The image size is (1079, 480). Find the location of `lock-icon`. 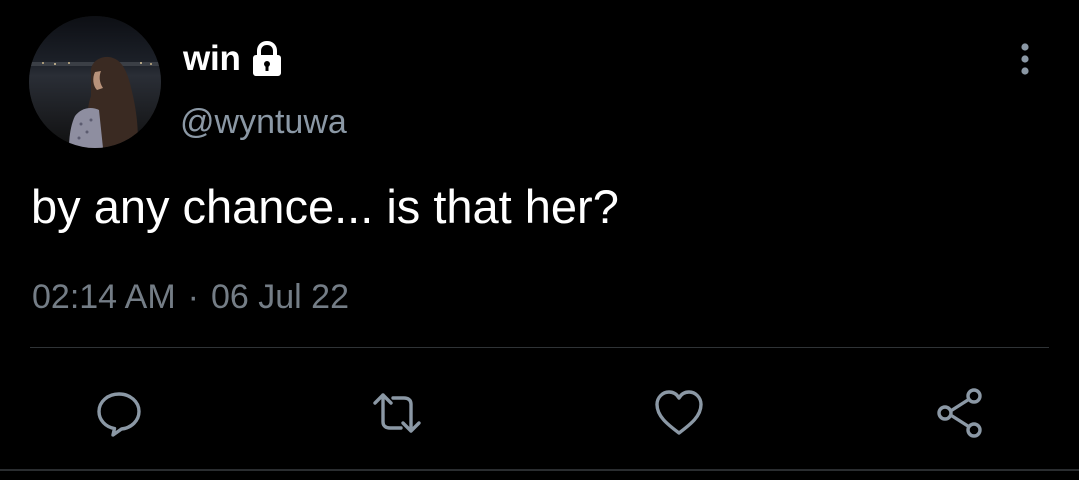

lock-icon is located at coordinates (267, 59).